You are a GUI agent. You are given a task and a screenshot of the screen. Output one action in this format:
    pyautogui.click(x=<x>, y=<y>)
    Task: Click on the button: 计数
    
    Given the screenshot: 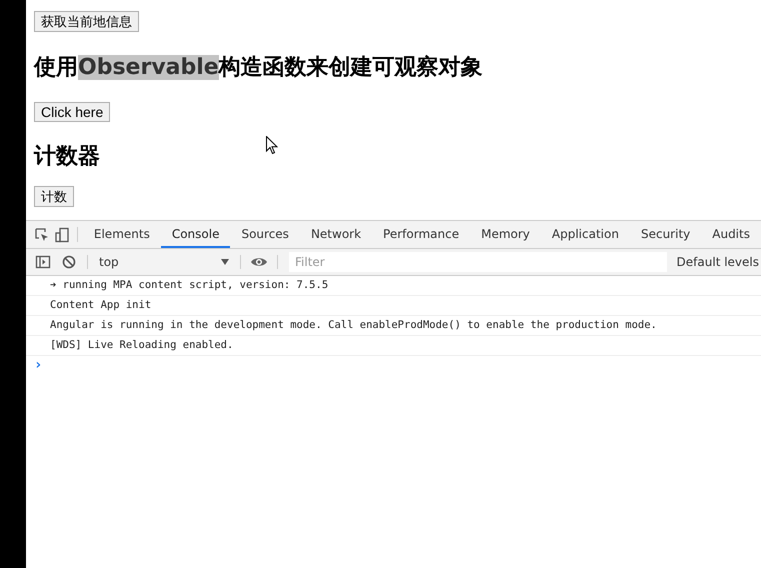 What is the action you would take?
    pyautogui.click(x=54, y=196)
    